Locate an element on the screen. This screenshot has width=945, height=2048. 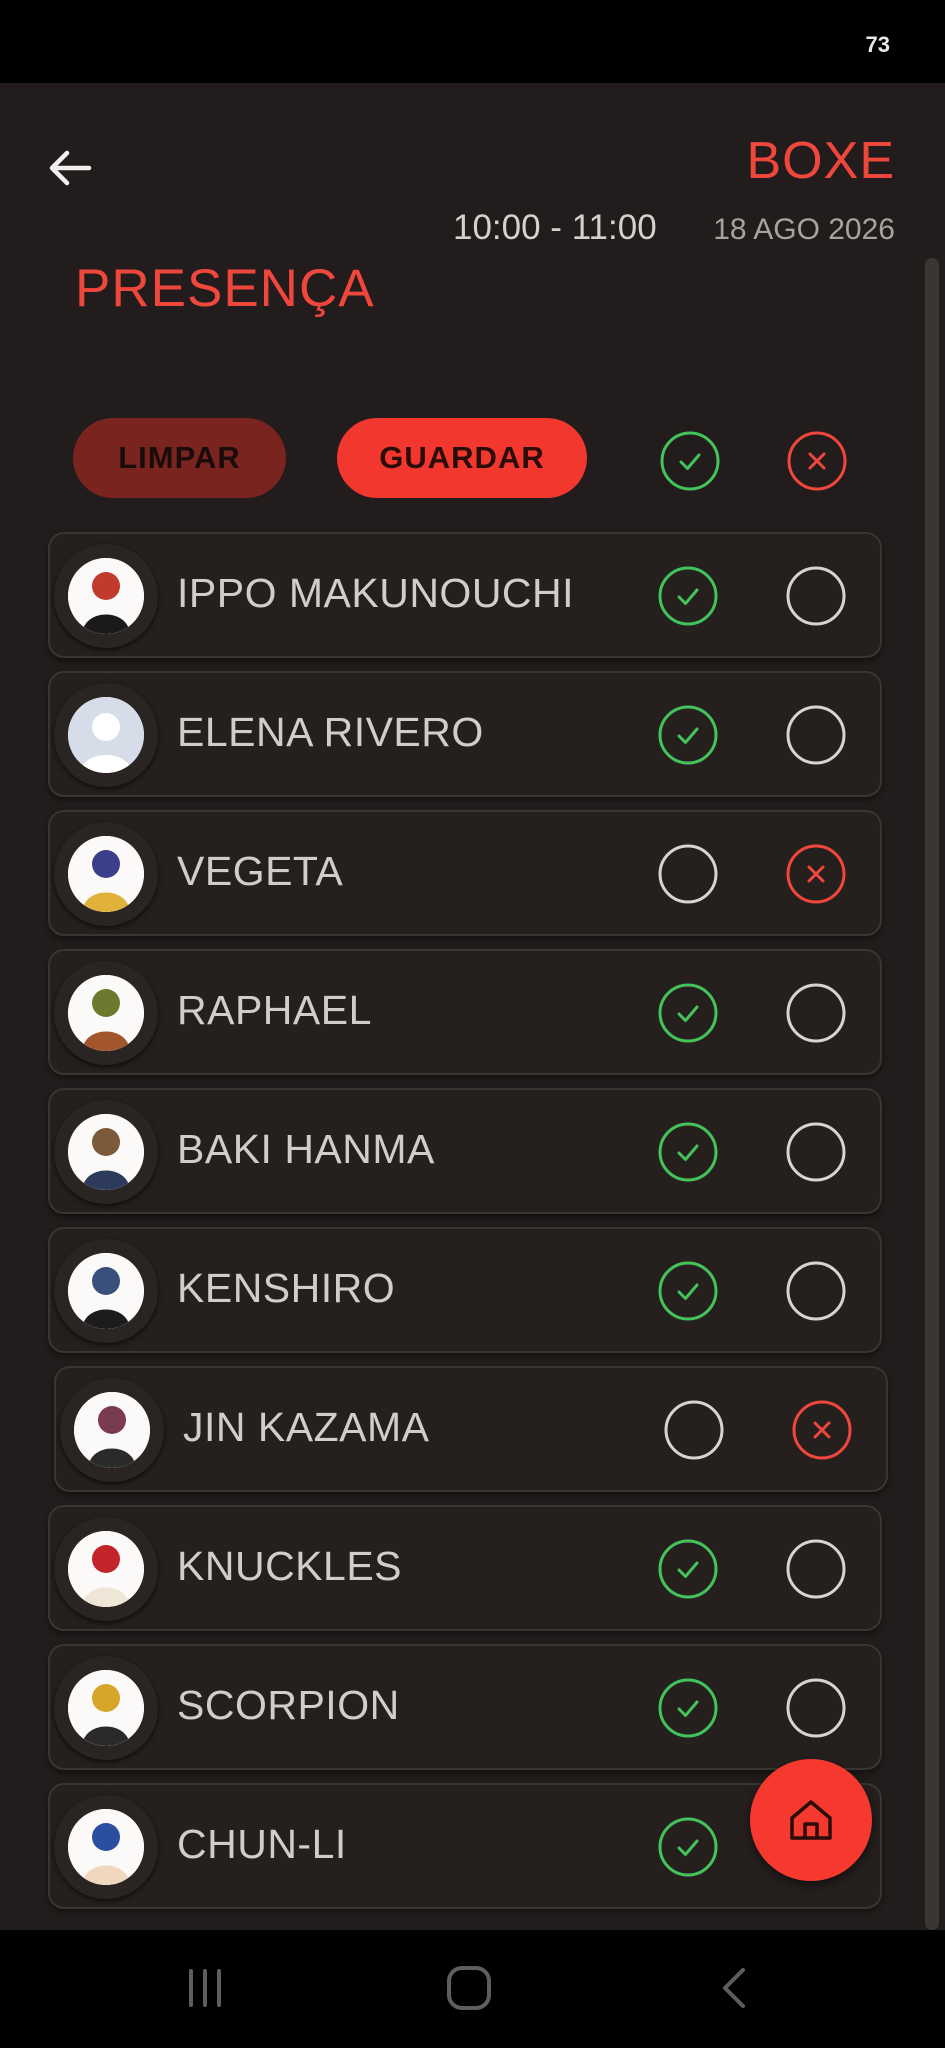
student-name: KENSHIRO is located at coordinates (286, 1288).